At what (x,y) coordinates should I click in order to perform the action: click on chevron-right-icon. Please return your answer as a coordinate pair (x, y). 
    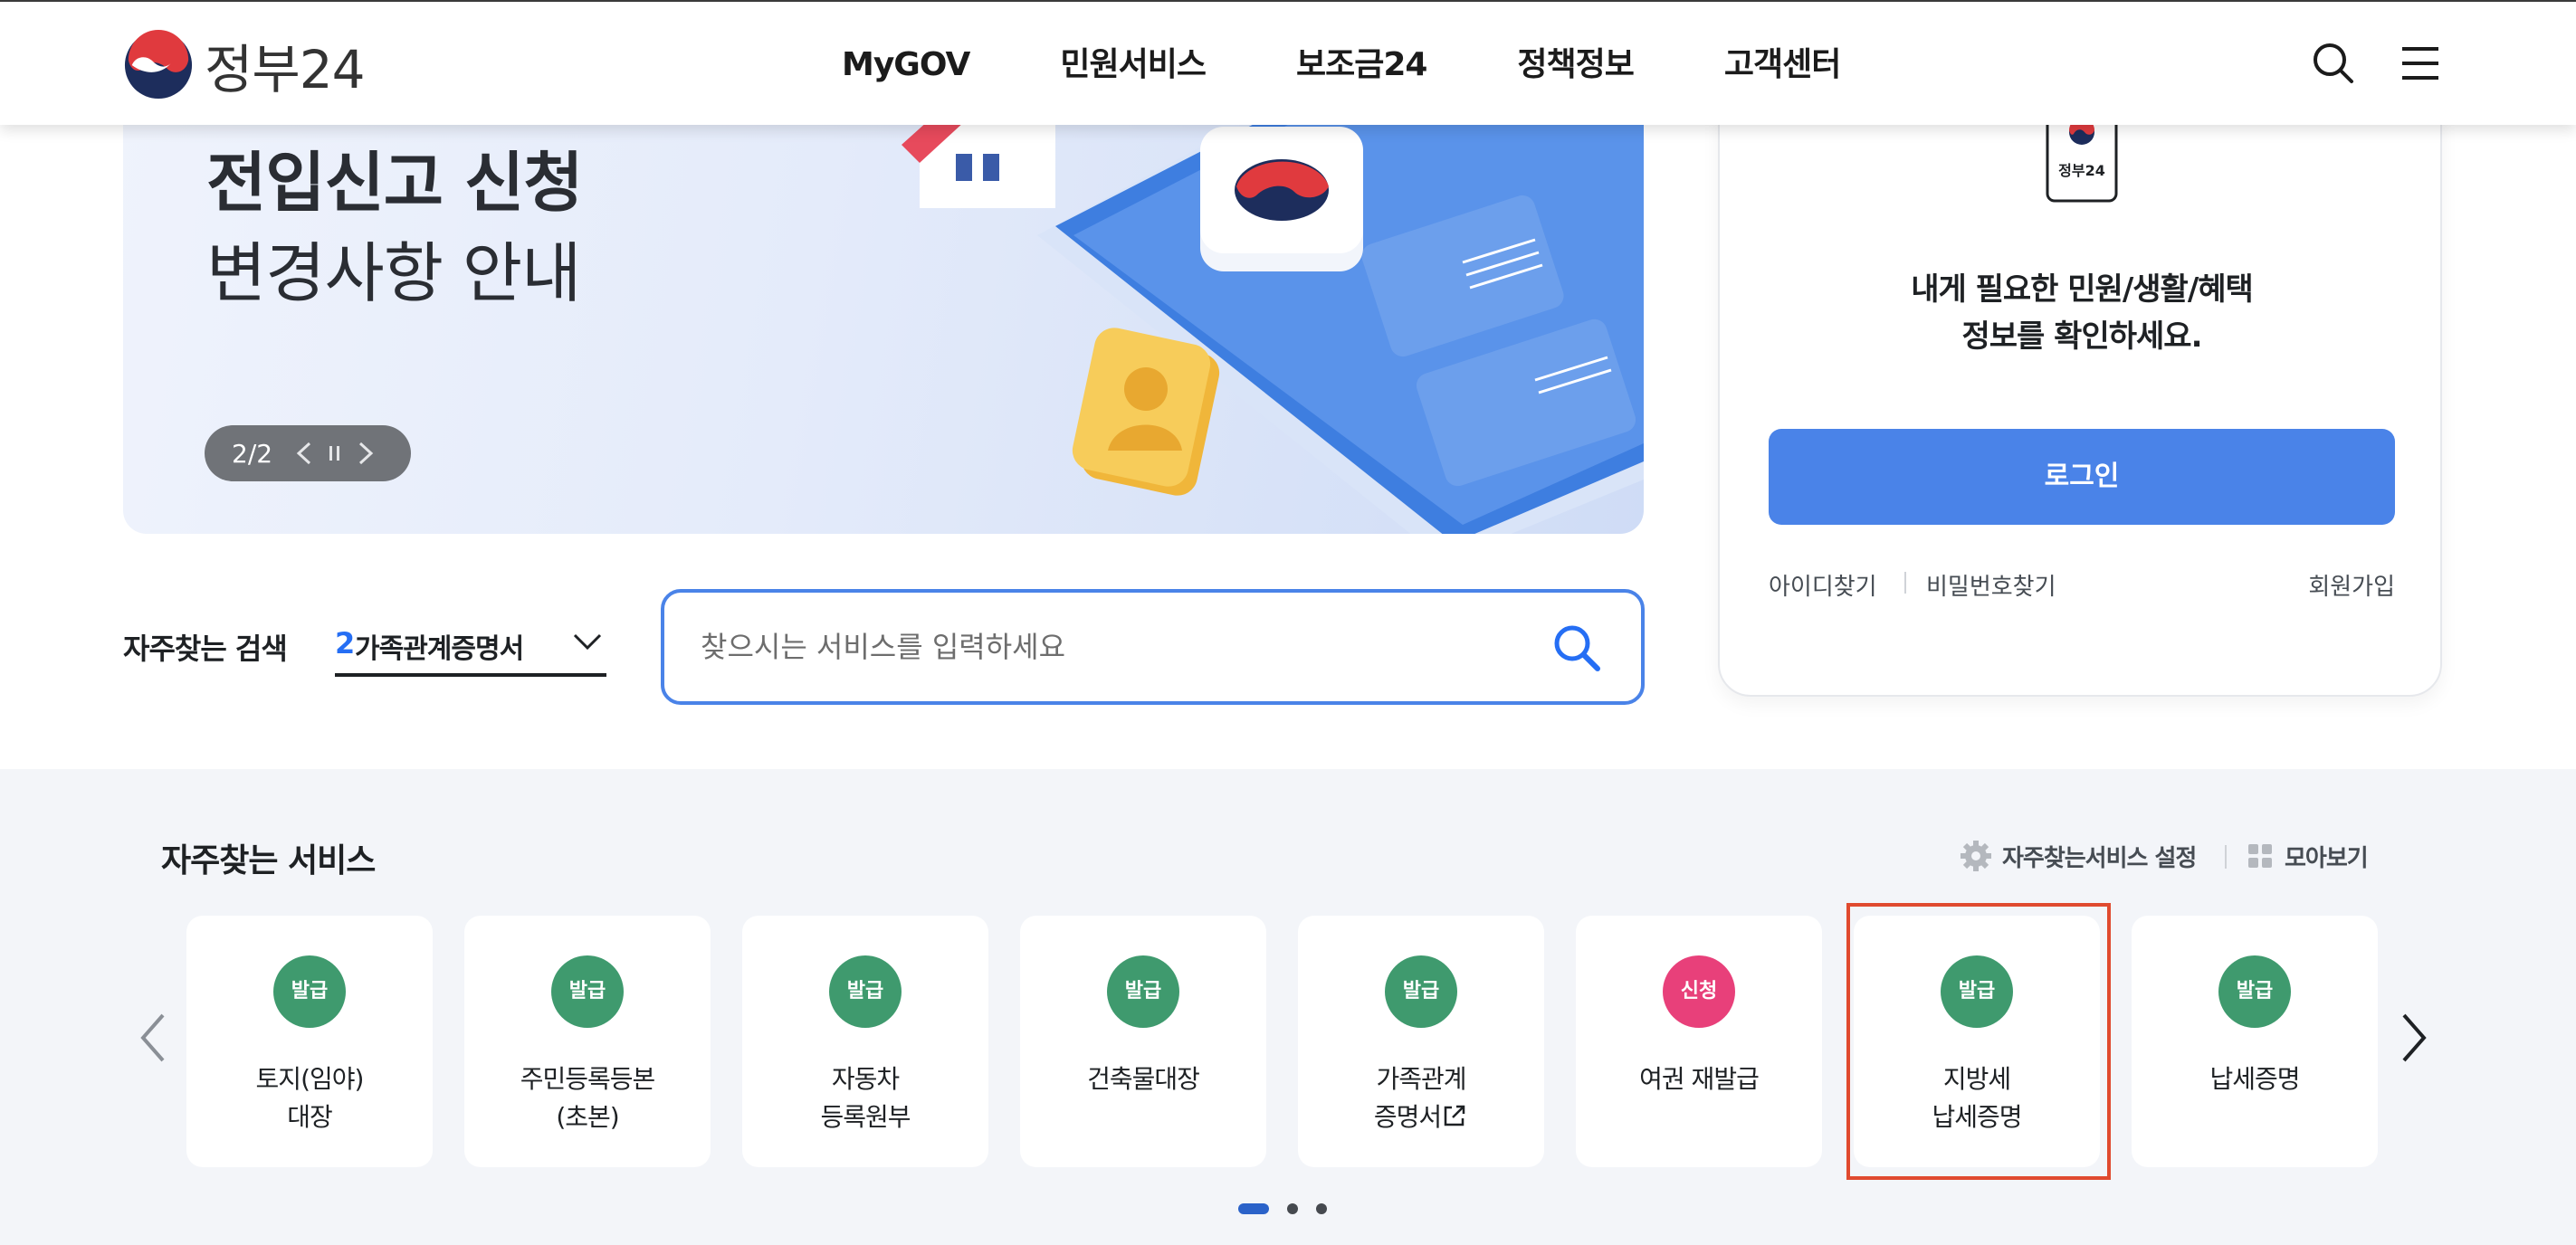
    Looking at the image, I should click on (367, 453).